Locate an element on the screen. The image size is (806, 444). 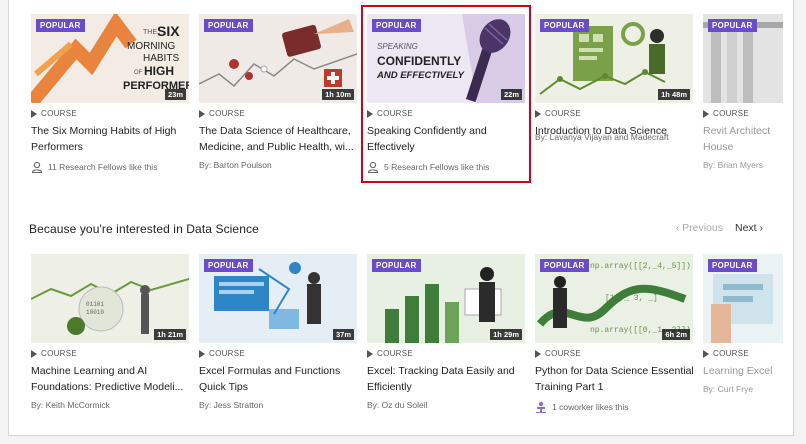
course-title-line: Quick Tips is located at coordinates (224, 387).